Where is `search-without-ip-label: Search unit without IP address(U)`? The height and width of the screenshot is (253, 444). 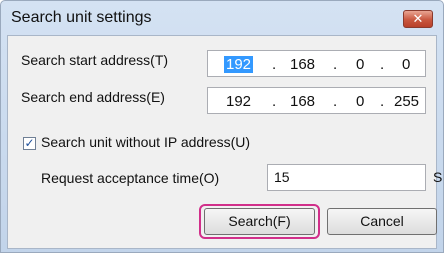 search-without-ip-label: Search unit without IP address(U) is located at coordinates (145, 142).